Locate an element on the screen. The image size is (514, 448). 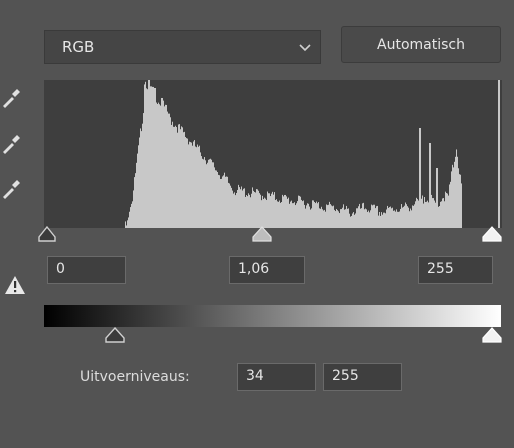
input-midtones-slider-handle is located at coordinates (262, 234).